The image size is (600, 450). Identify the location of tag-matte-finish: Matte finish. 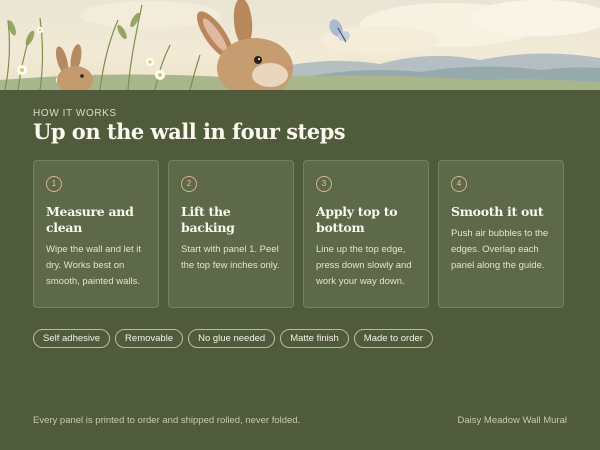
(314, 338).